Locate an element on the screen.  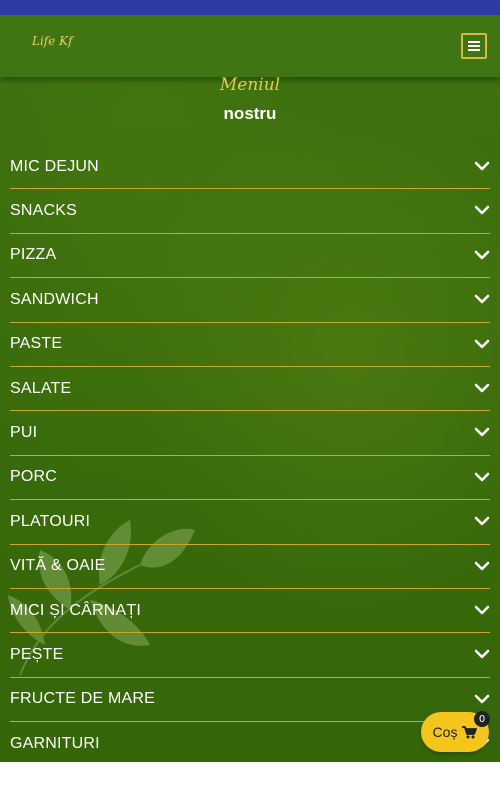
cart-label: Coș is located at coordinates (445, 732).